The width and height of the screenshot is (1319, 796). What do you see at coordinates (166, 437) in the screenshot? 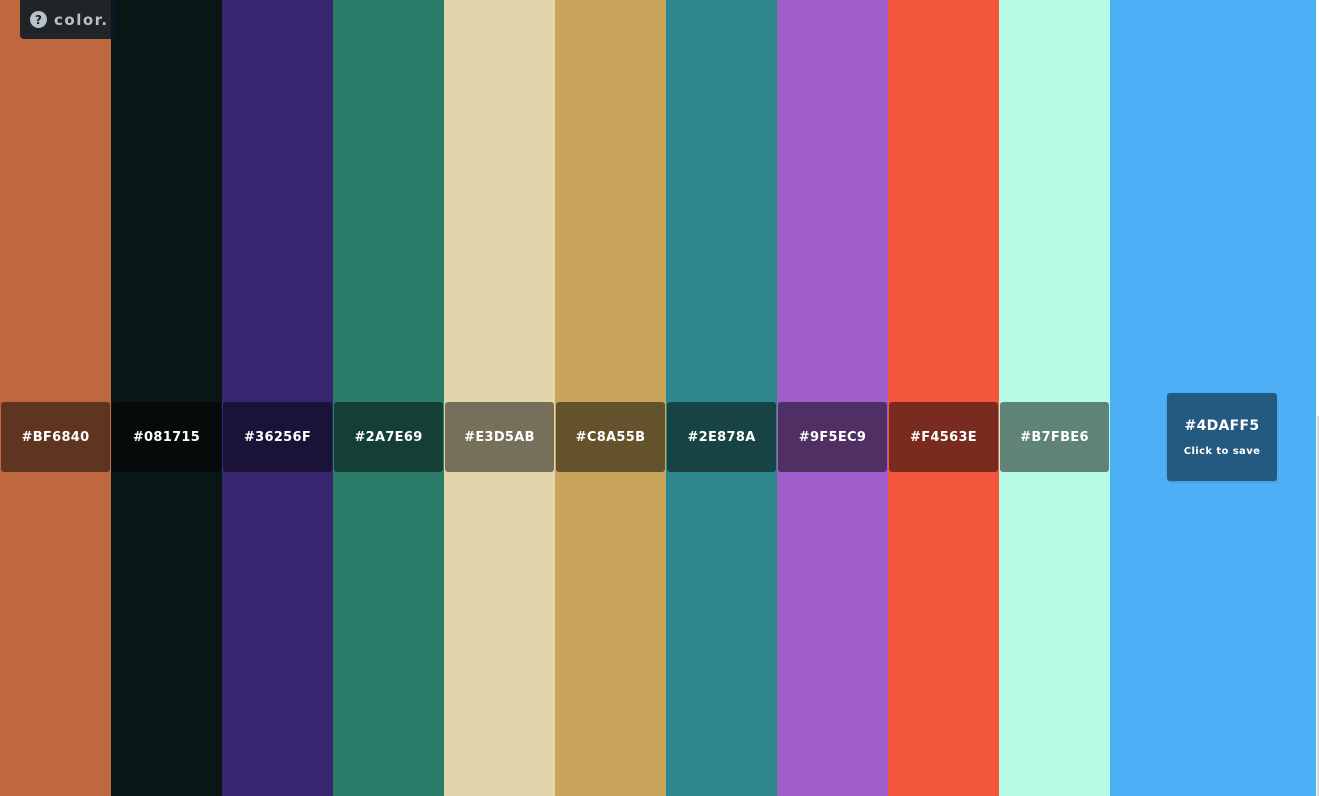
I see `hex-label: #081715` at bounding box center [166, 437].